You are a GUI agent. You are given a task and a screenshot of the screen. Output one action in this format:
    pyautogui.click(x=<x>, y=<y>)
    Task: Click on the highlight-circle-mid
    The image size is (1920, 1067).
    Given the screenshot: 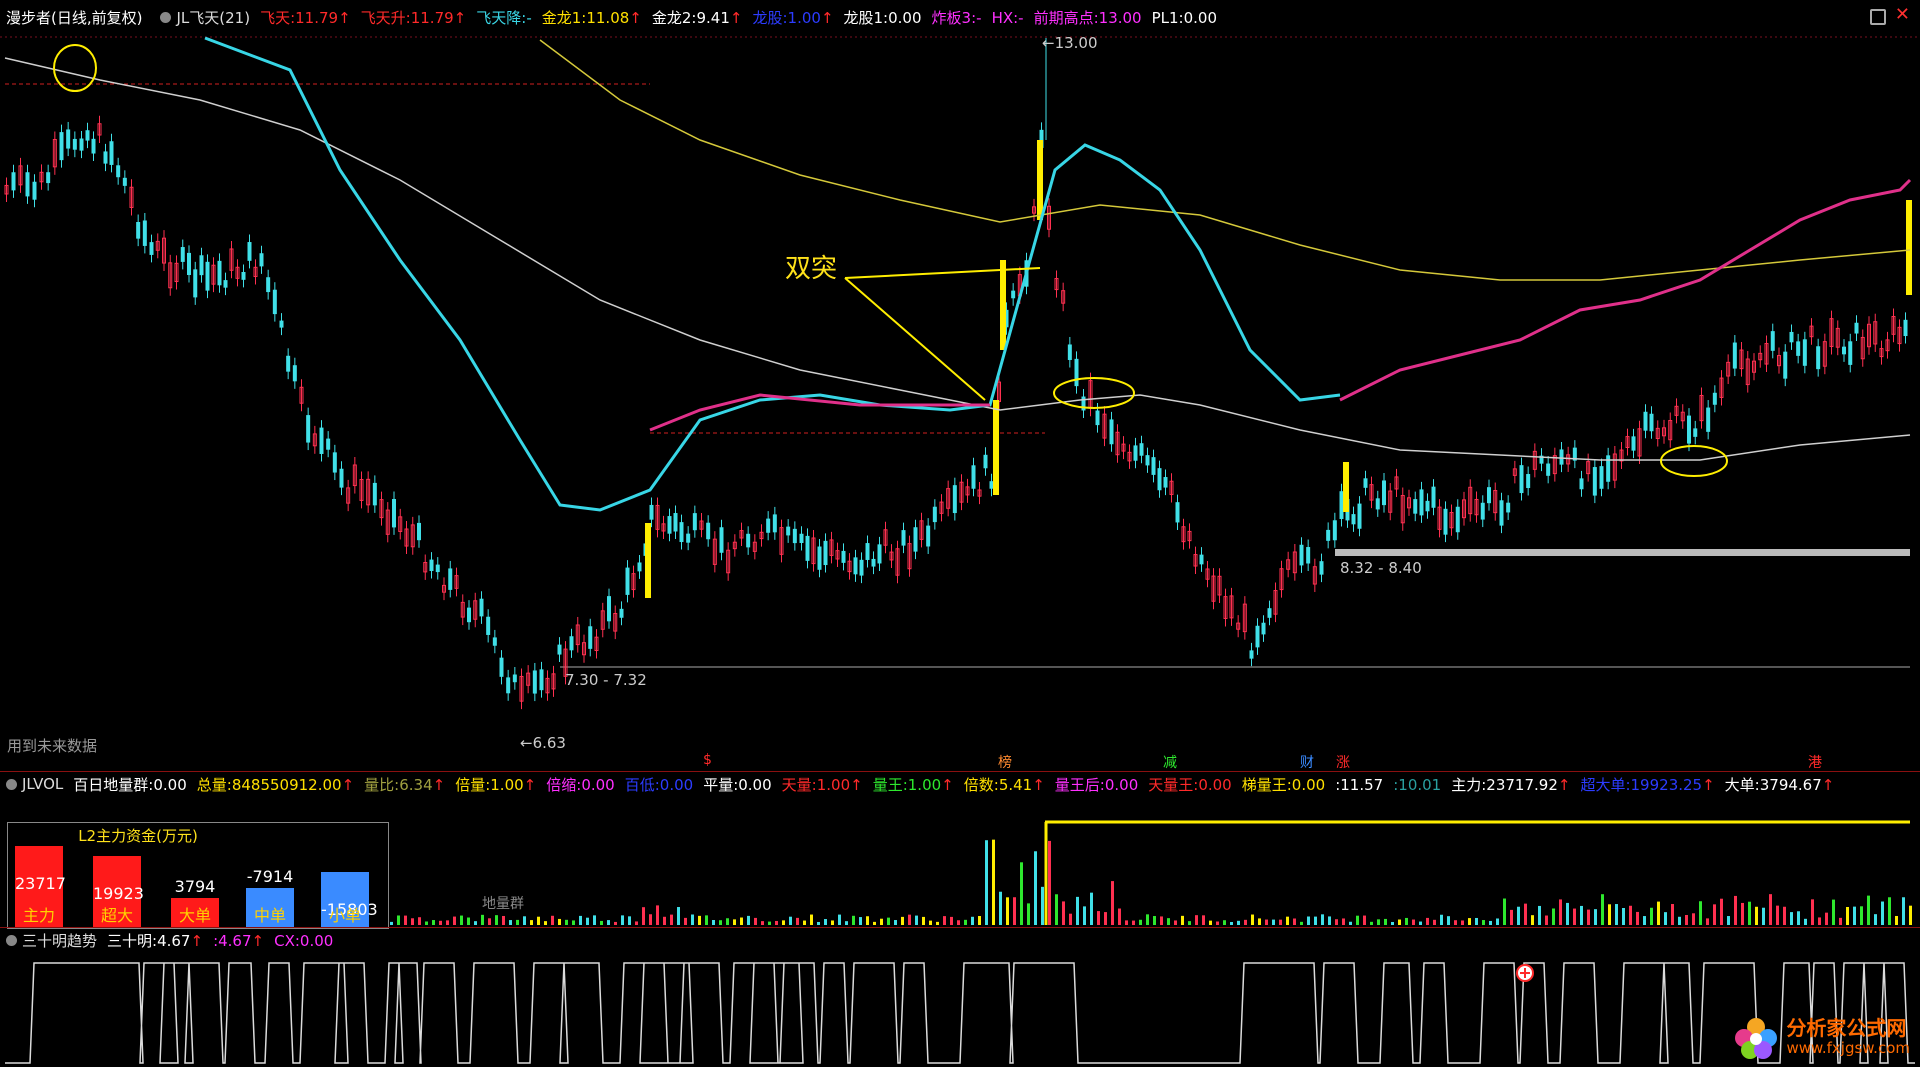 What is the action you would take?
    pyautogui.click(x=1094, y=393)
    